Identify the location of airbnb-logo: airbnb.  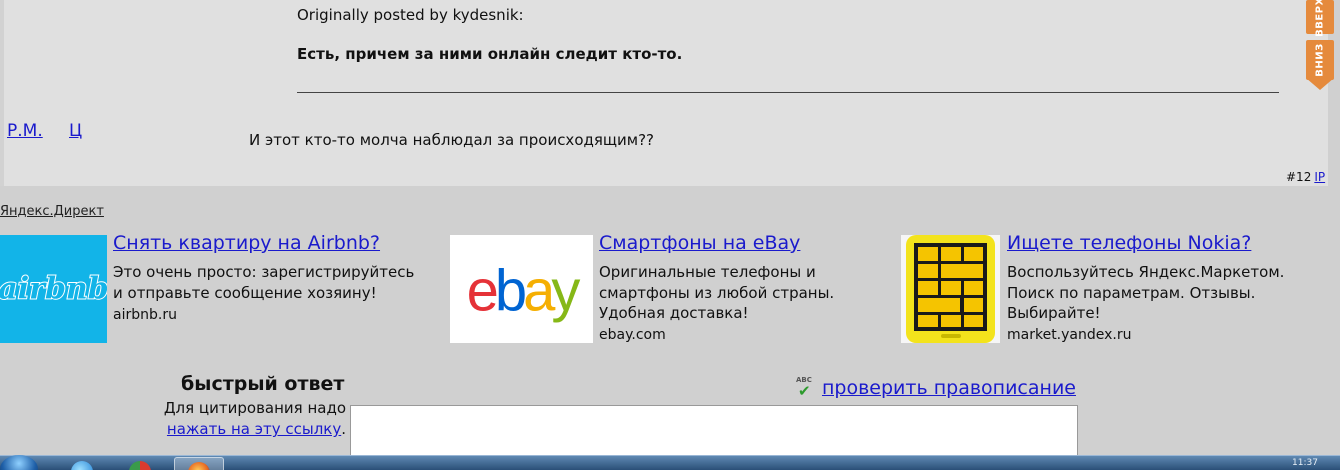
(53, 289).